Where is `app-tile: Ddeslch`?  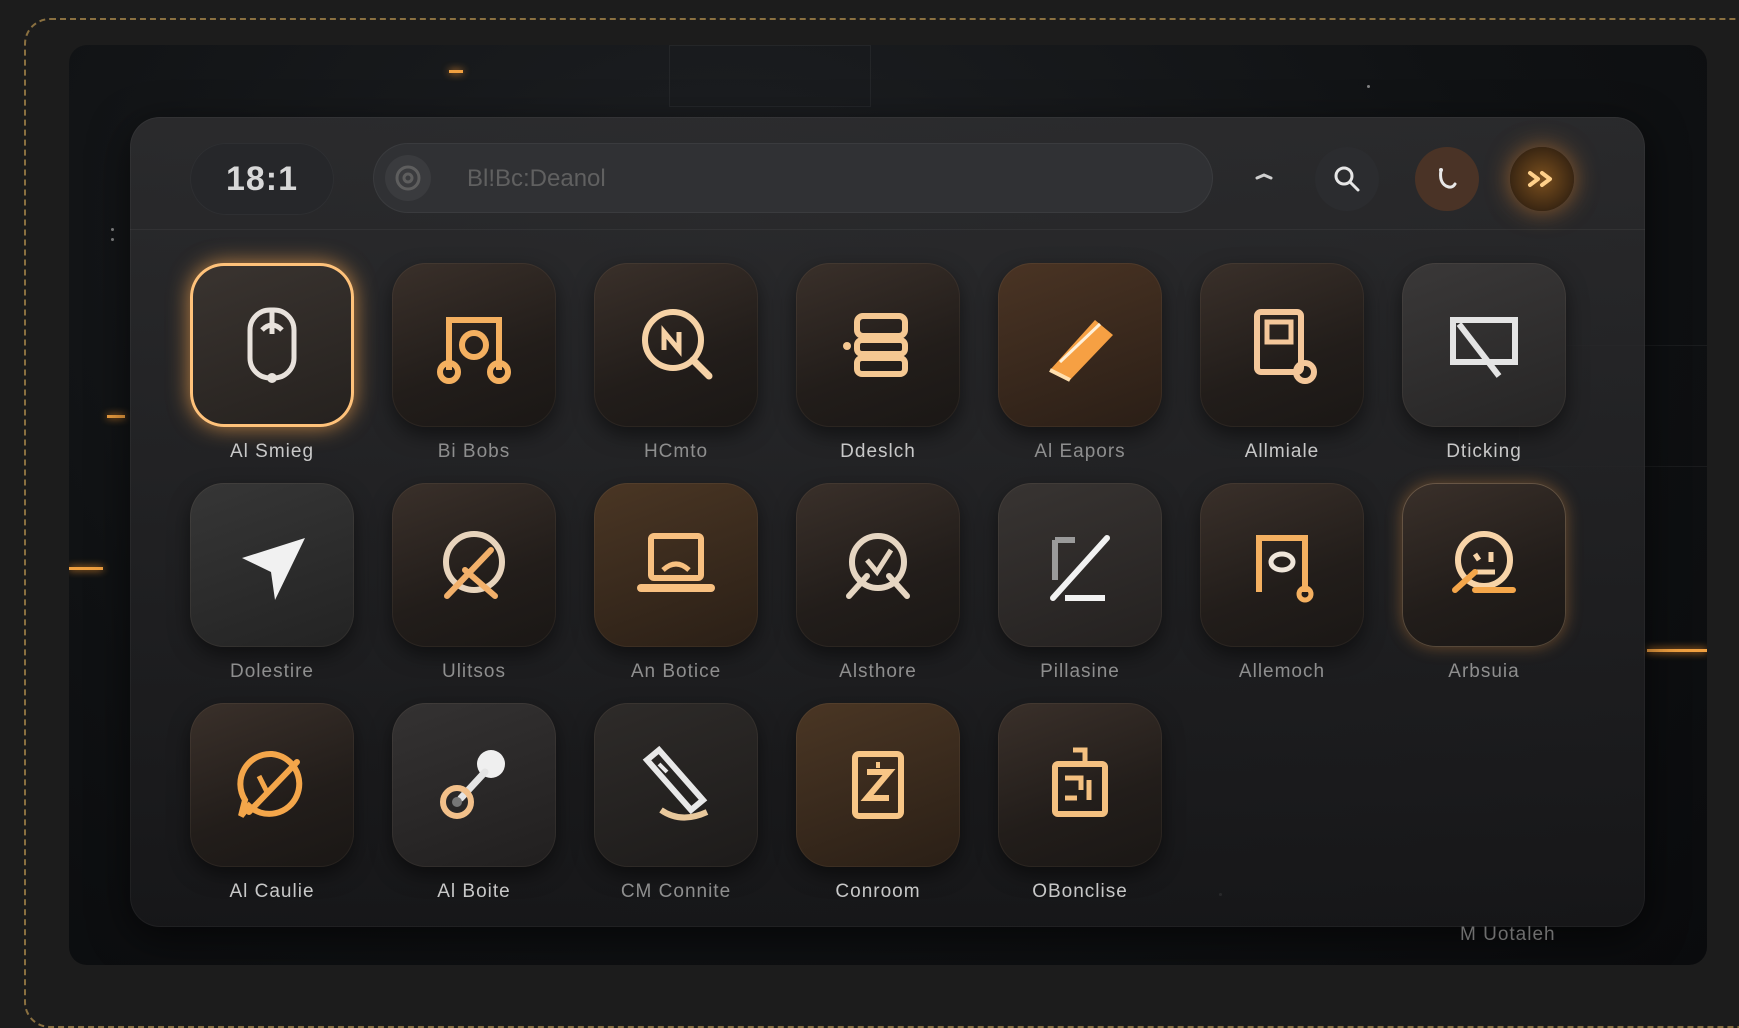
app-tile: Ddeslch is located at coordinates (880, 363).